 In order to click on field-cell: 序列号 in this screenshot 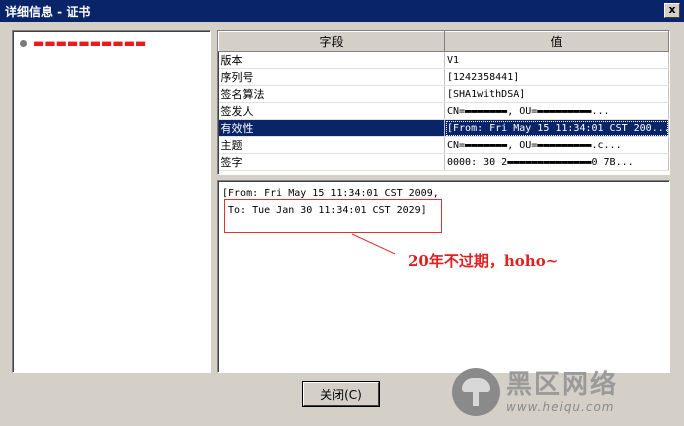, I will do `click(331, 77)`.